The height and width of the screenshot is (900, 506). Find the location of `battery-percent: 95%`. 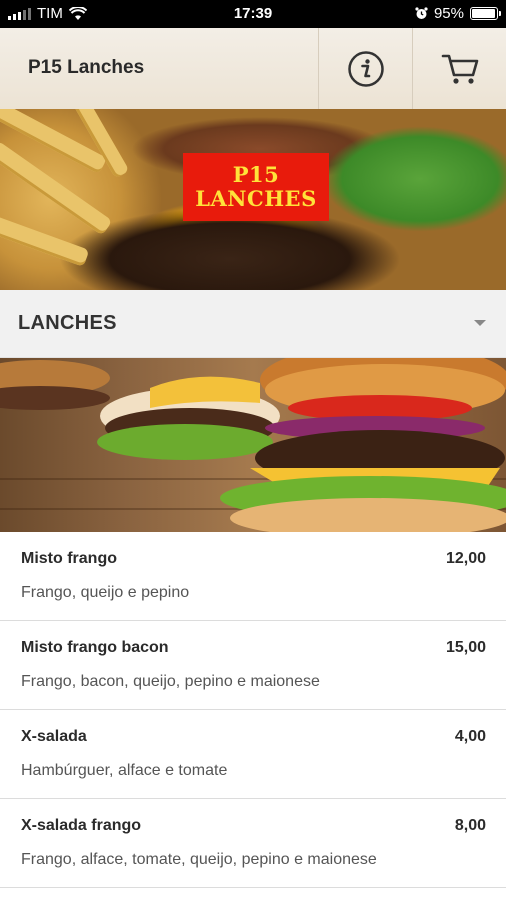

battery-percent: 95% is located at coordinates (448, 13).